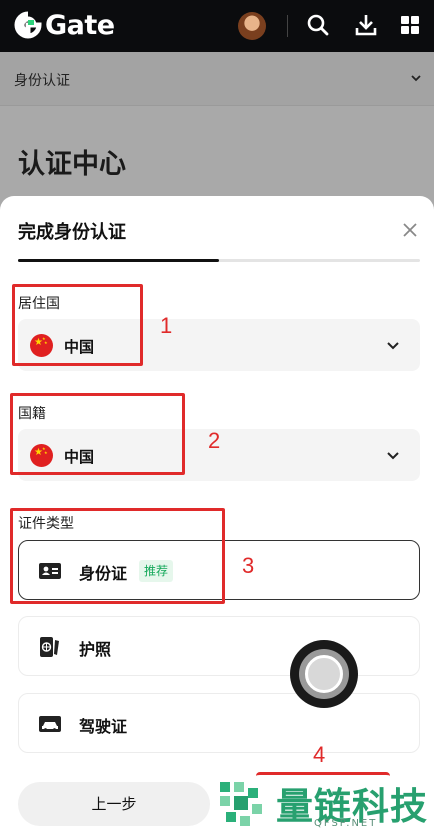 This screenshot has height=835, width=434. Describe the element at coordinates (217, 79) in the screenshot. I see `breadcrumb-bar: 身份认证` at that location.